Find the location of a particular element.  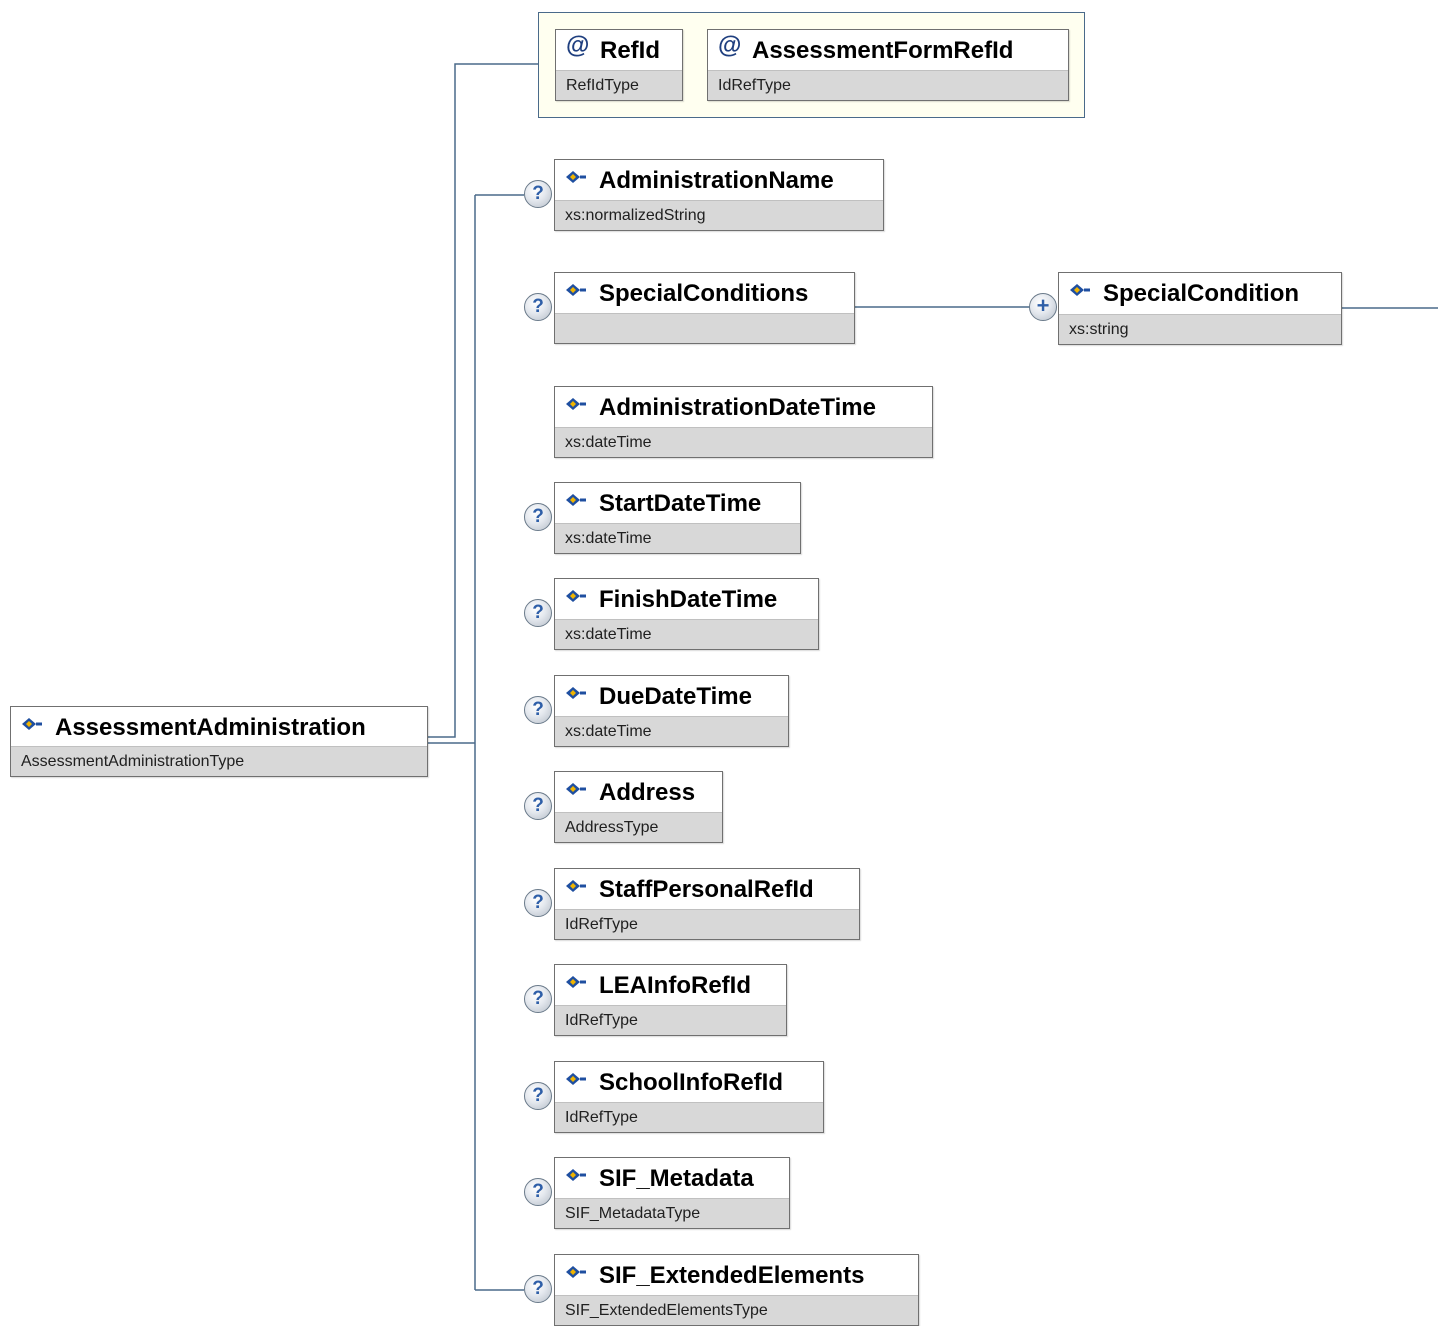

element-duedatetime: DueDateTime xs:dateTime is located at coordinates (671, 711).